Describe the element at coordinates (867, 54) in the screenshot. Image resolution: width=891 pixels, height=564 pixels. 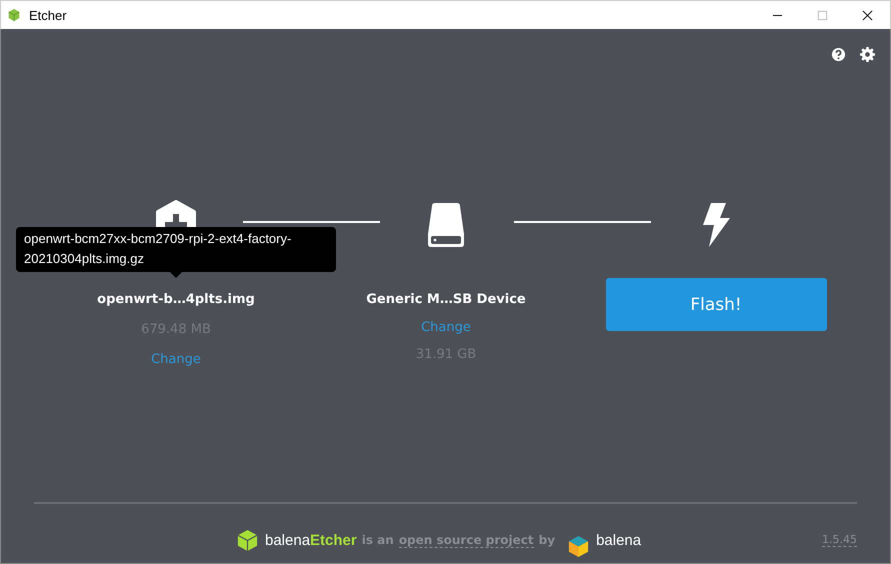
I see `settings-icon` at that location.